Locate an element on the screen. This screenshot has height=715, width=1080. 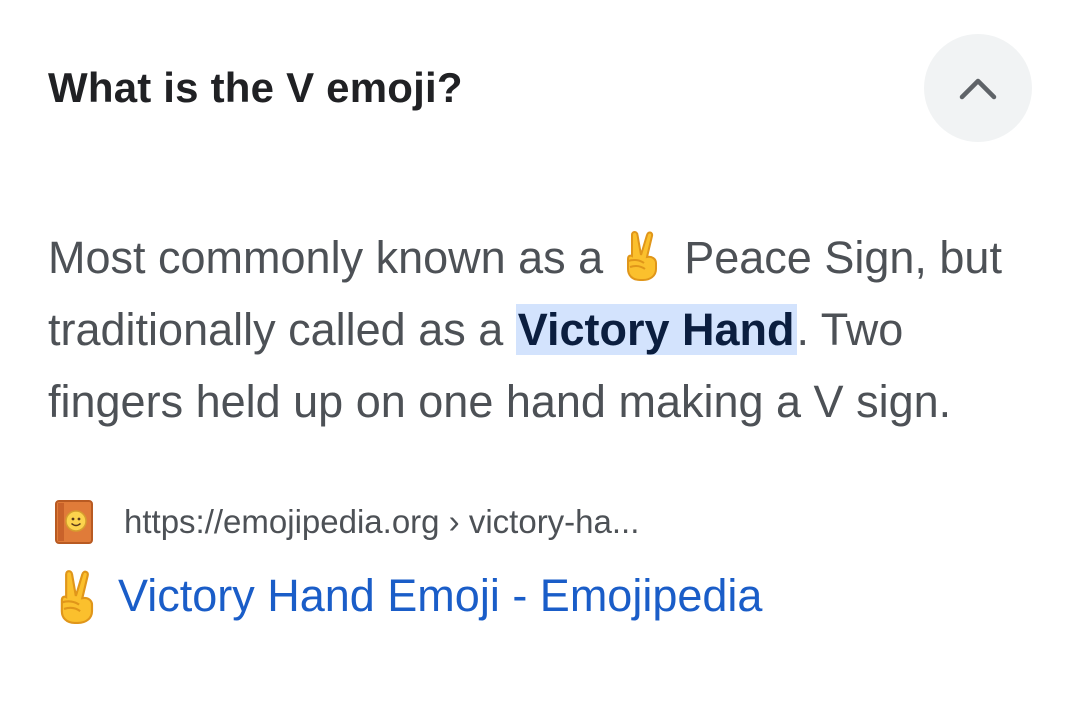
result-link: Victory Hand Emoji - Emojipedia is located at coordinates (405, 596).